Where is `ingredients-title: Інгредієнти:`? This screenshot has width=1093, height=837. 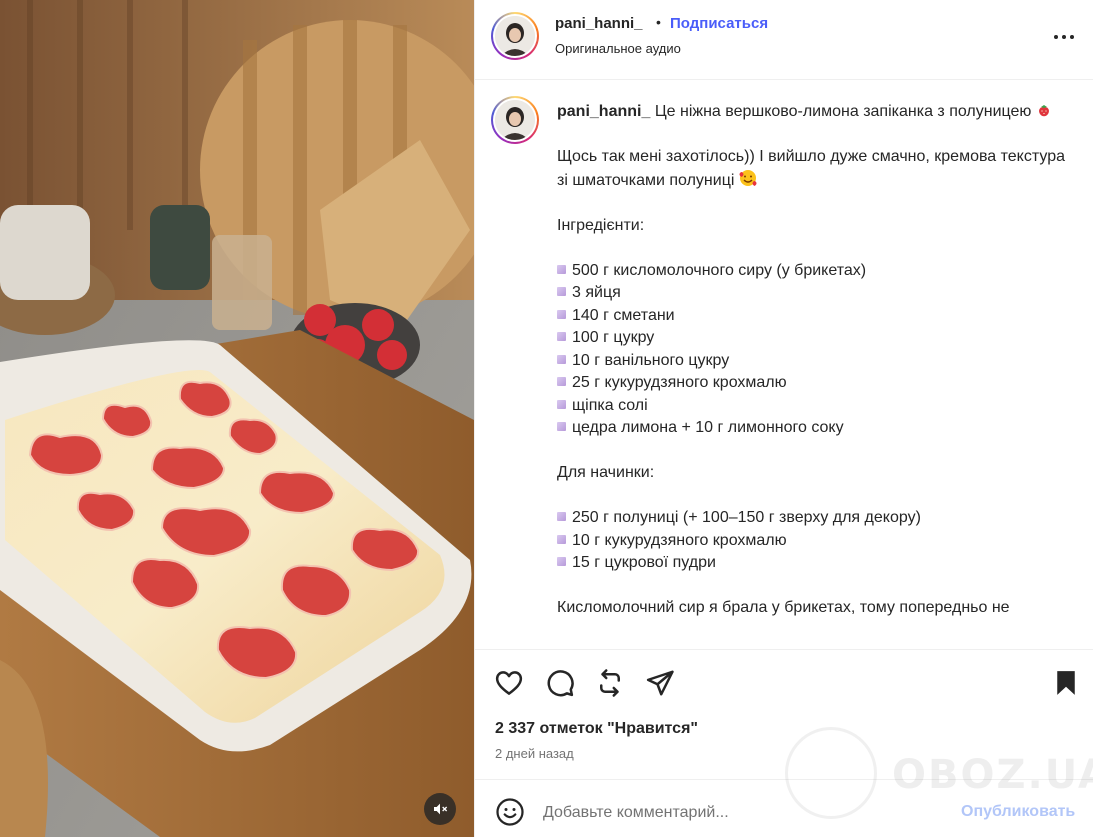
ingredients-title: Інгредієнти: is located at coordinates (601, 225).